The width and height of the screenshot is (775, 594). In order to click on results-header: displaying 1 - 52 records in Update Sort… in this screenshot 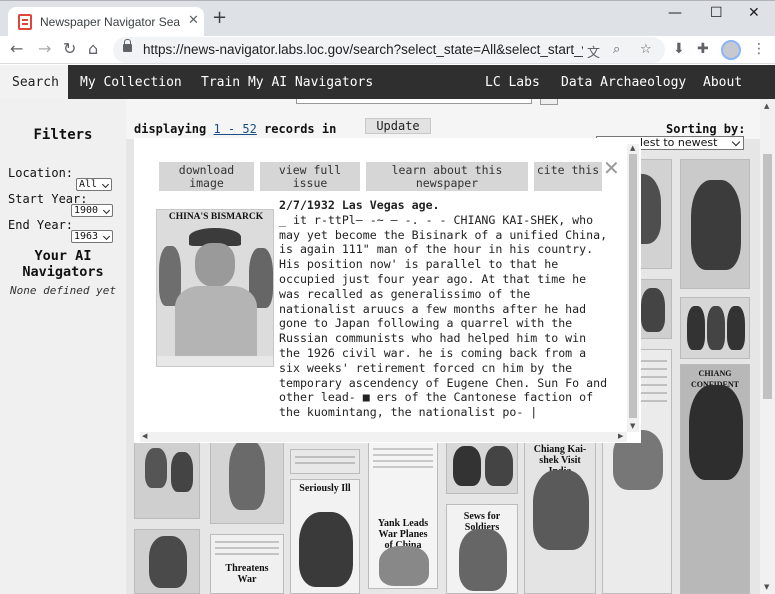, I will do `click(443, 119)`.